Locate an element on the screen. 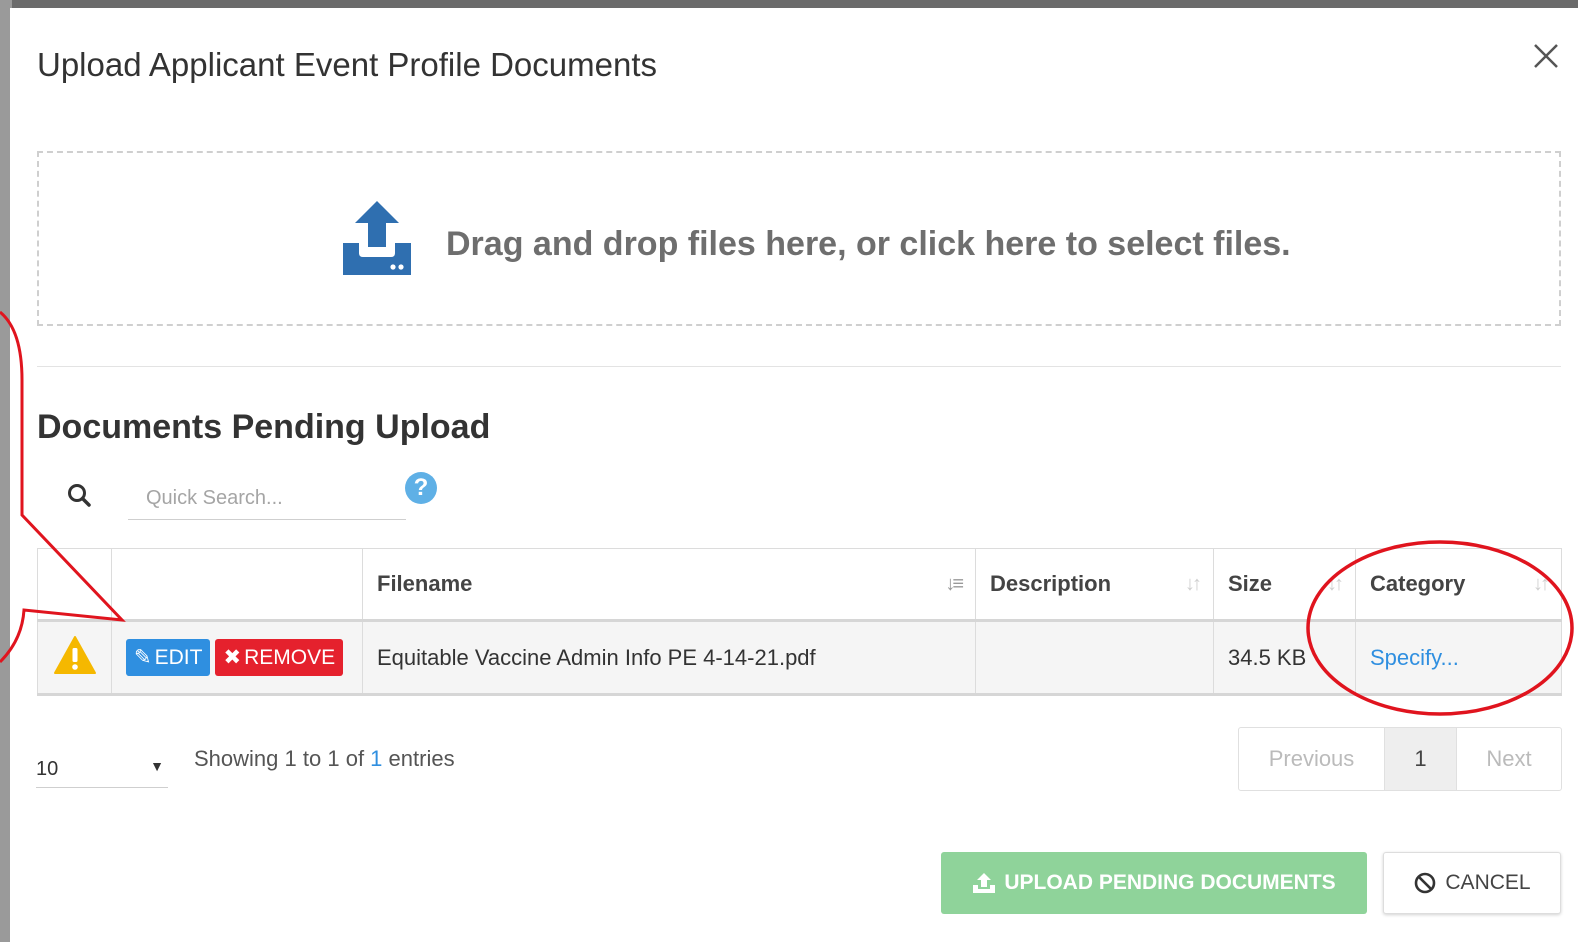 This screenshot has height=942, width=1578. info-to: 1 is located at coordinates (333, 758).